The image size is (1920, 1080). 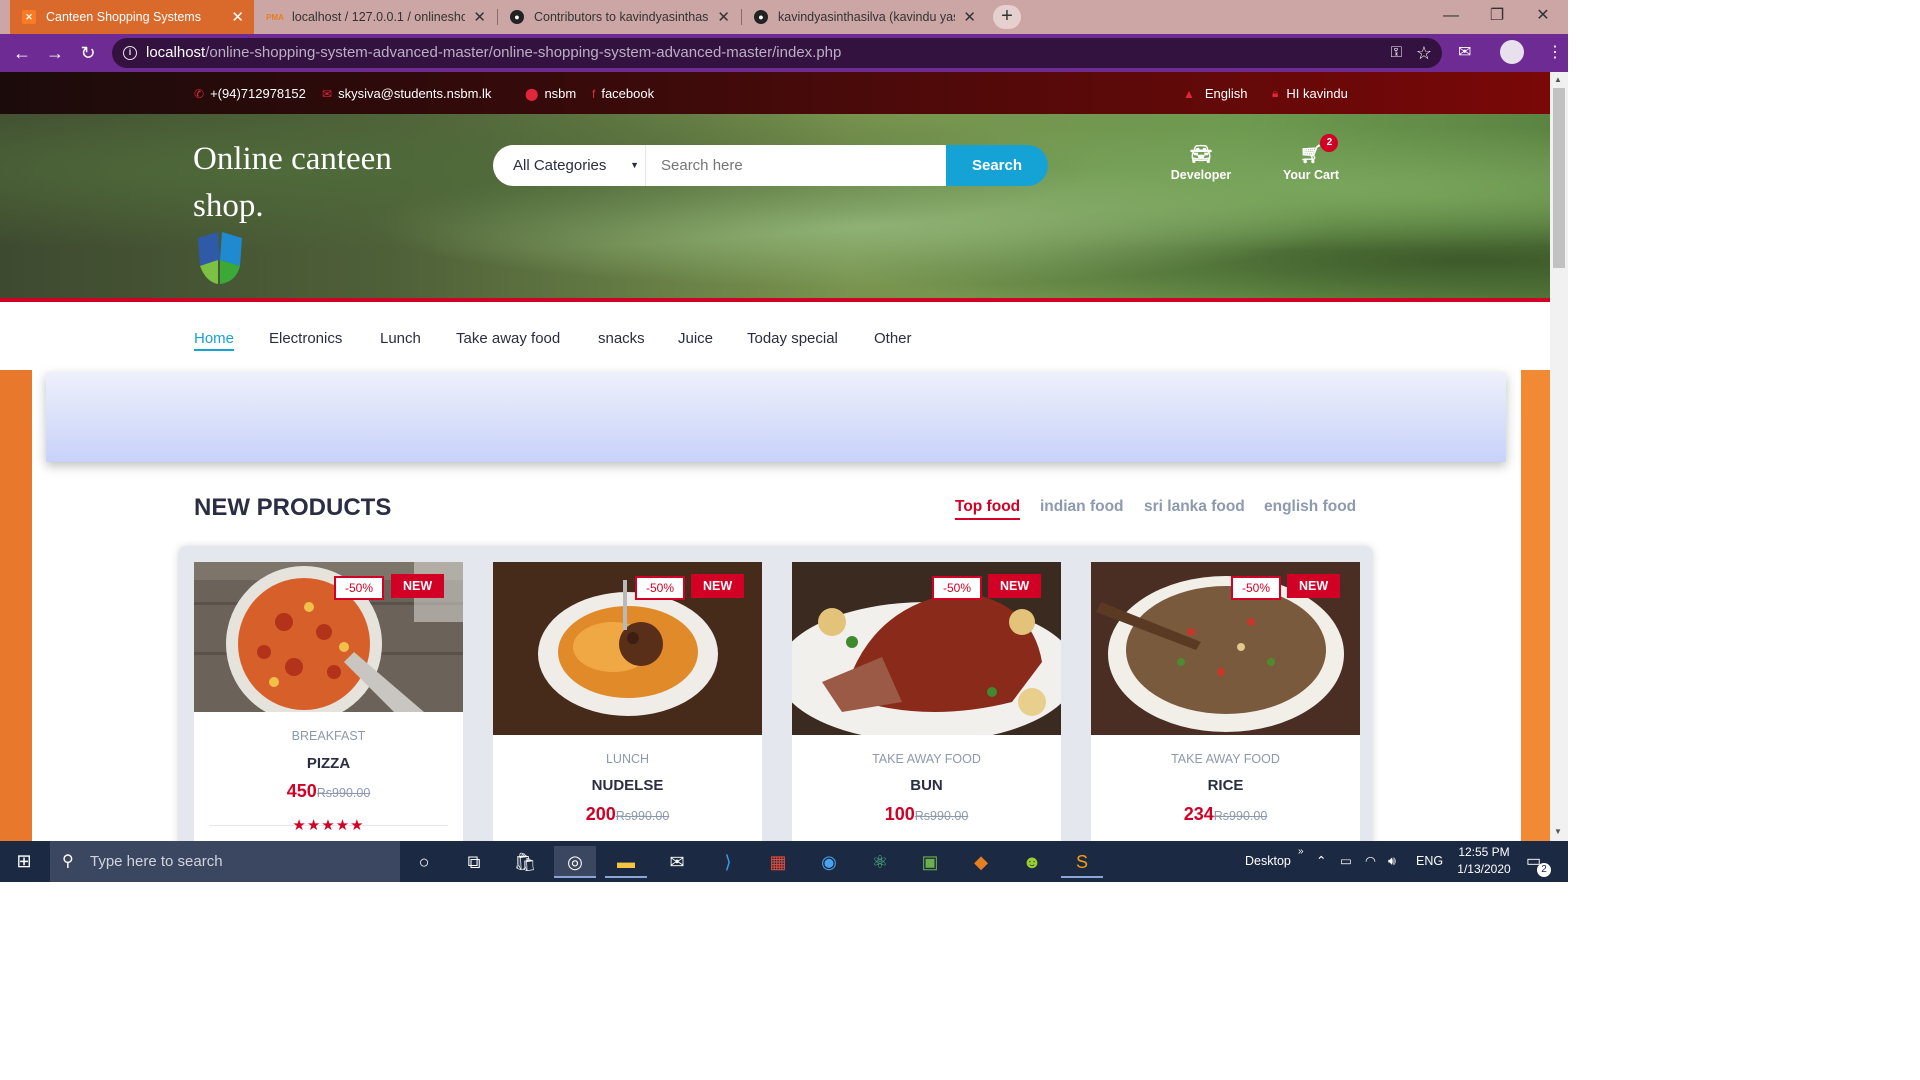 I want to click on contact-location: ⬤ nsbm, so click(x=550, y=93).